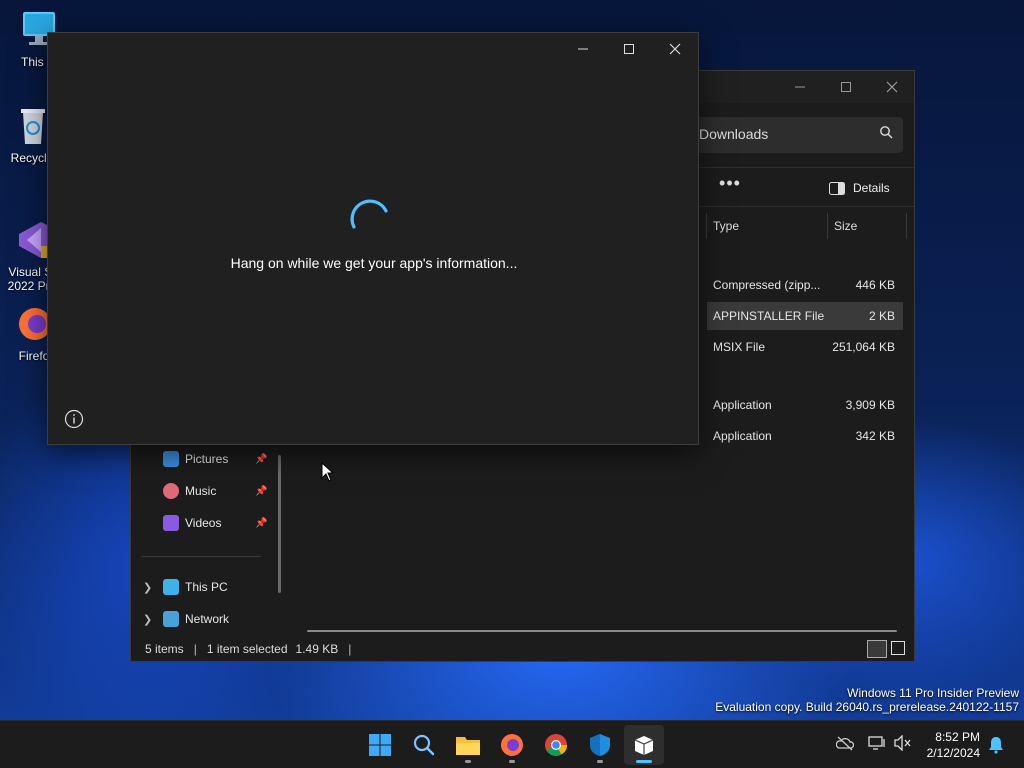 This screenshot has height=768, width=1024. Describe the element at coordinates (867, 226) in the screenshot. I see `column-header-size: Size` at that location.